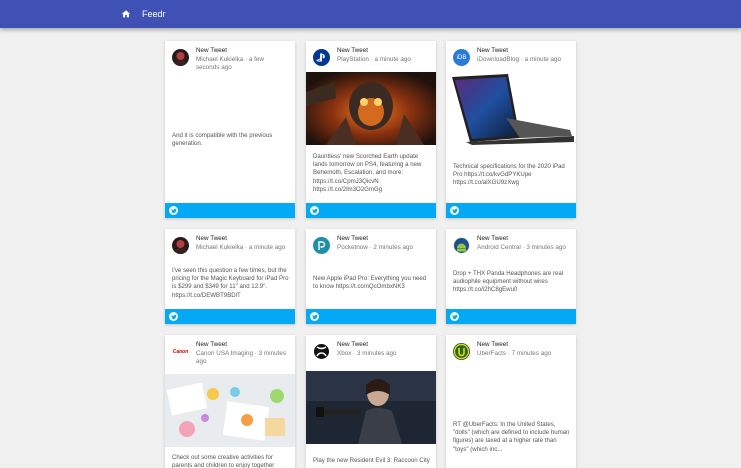 Image resolution: width=741 pixels, height=468 pixels. I want to click on avatar-text: Canon, so click(180, 351).